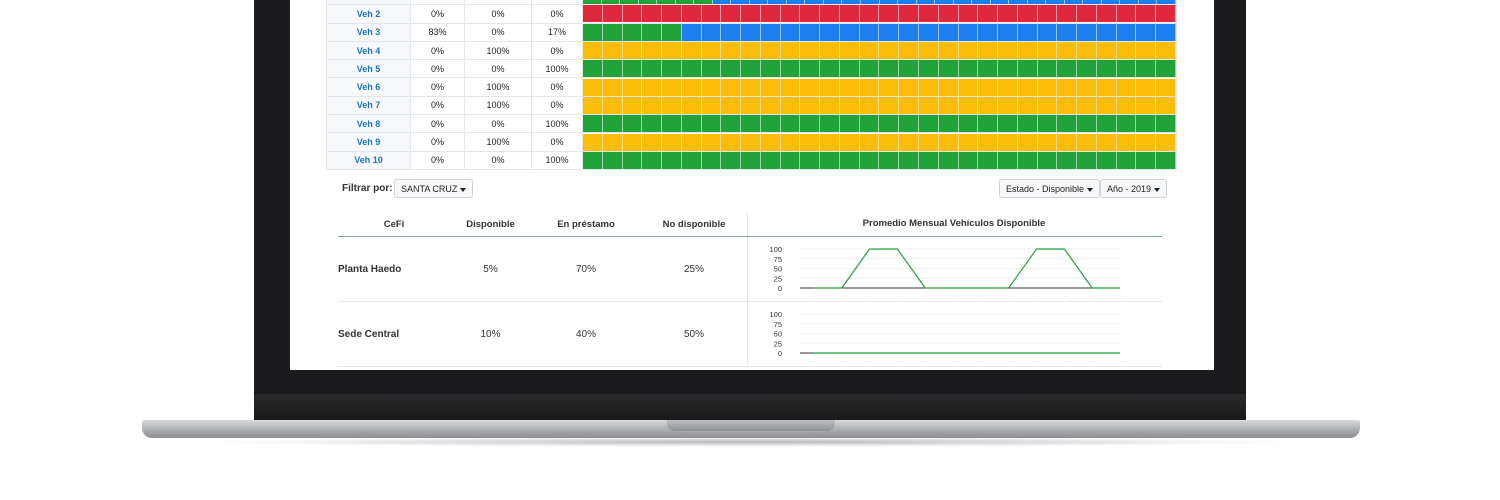 The height and width of the screenshot is (500, 1500). Describe the element at coordinates (780, 353) in the screenshot. I see `y-tick-label: 0` at that location.